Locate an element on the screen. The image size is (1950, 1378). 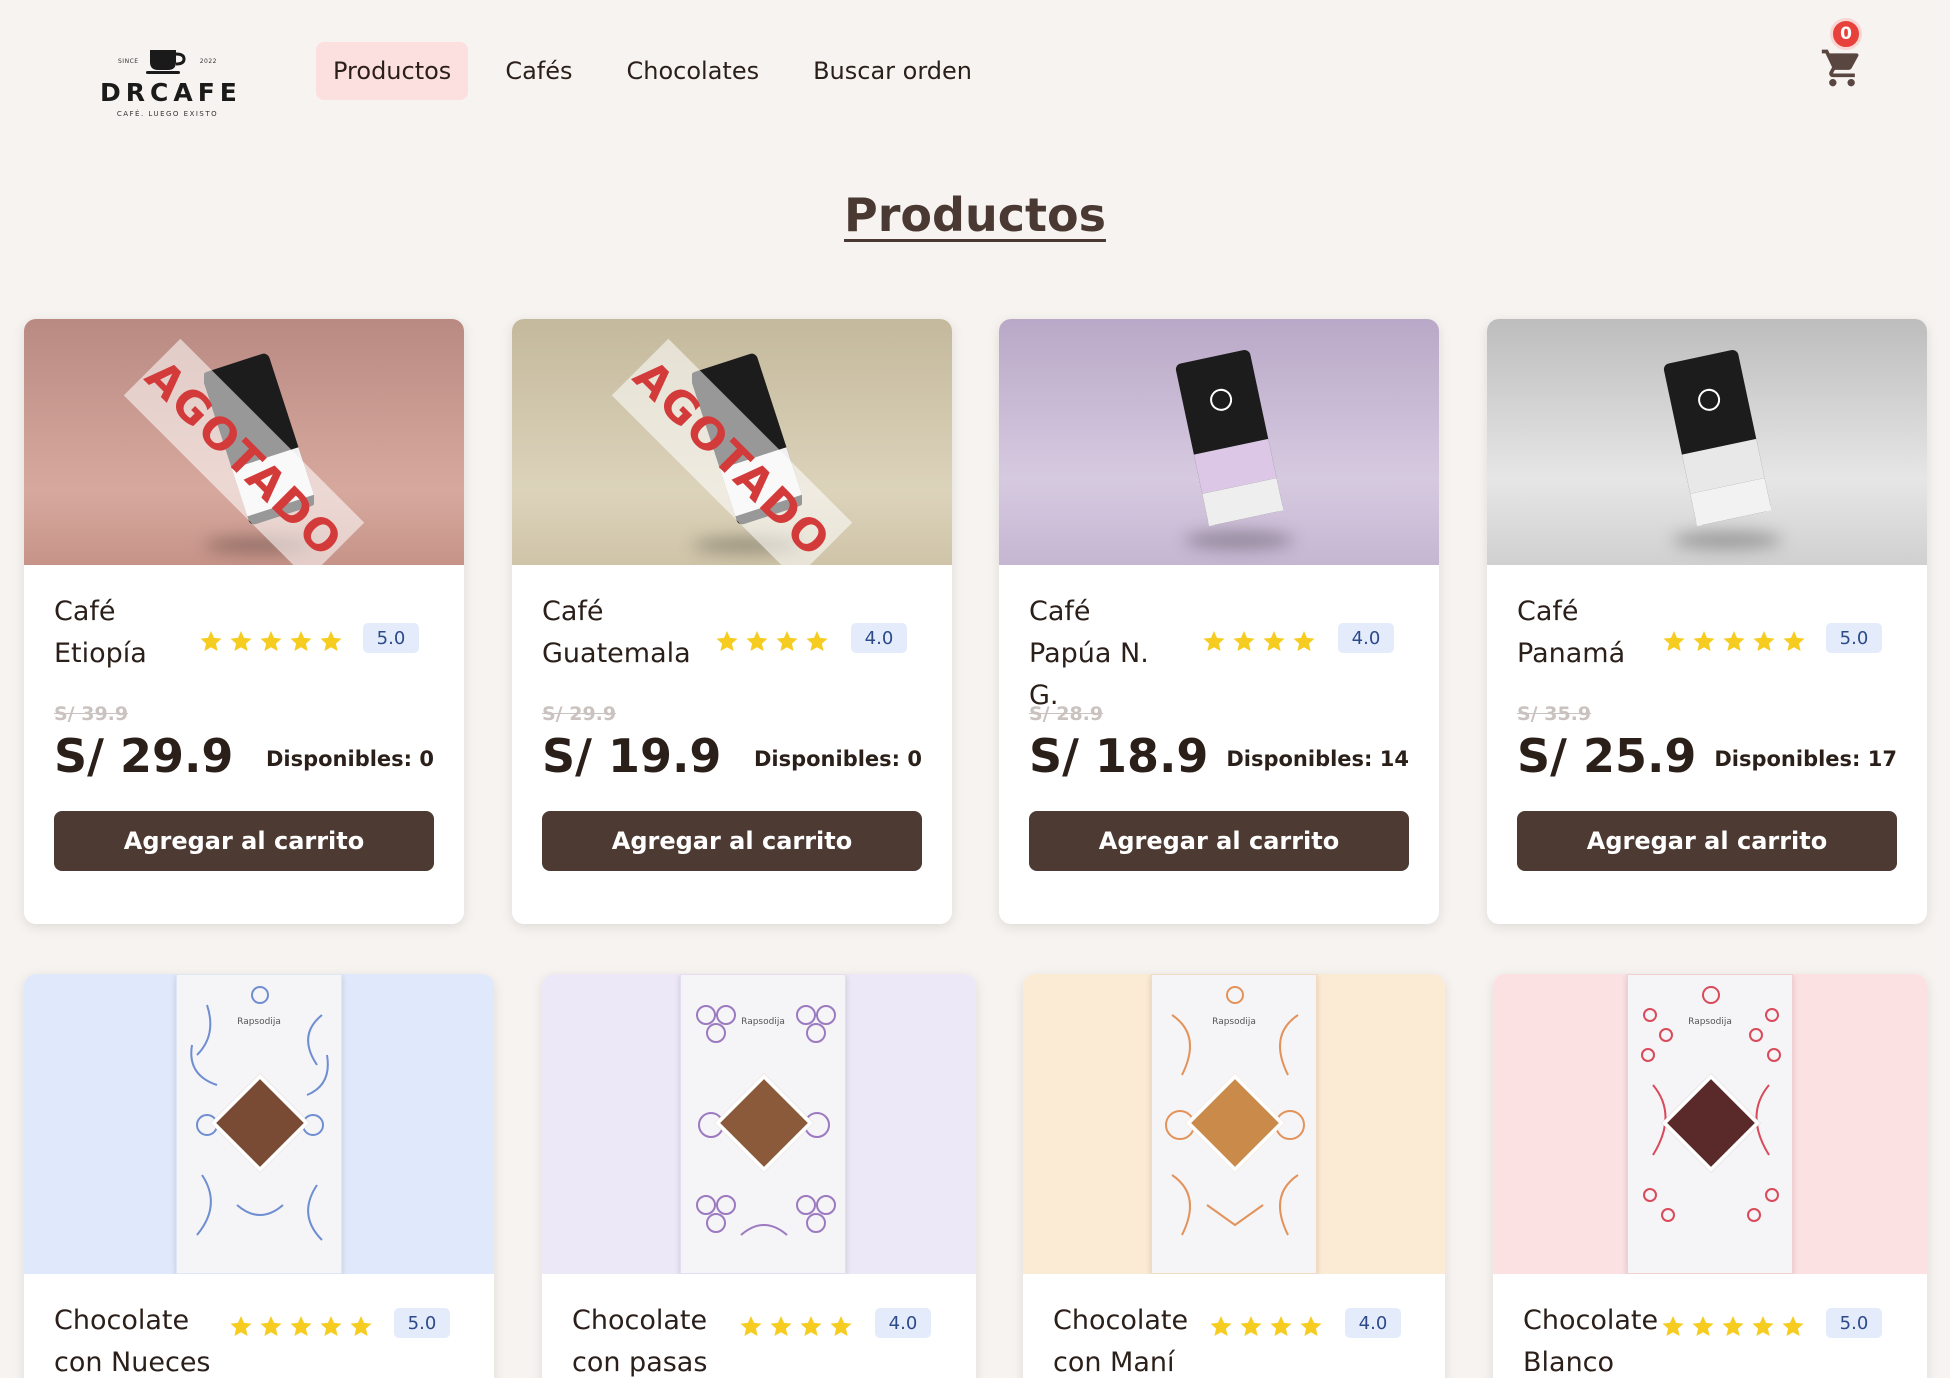
main-nav: Productos Cafés Chocolates Buscar orden is located at coordinates (652, 71).